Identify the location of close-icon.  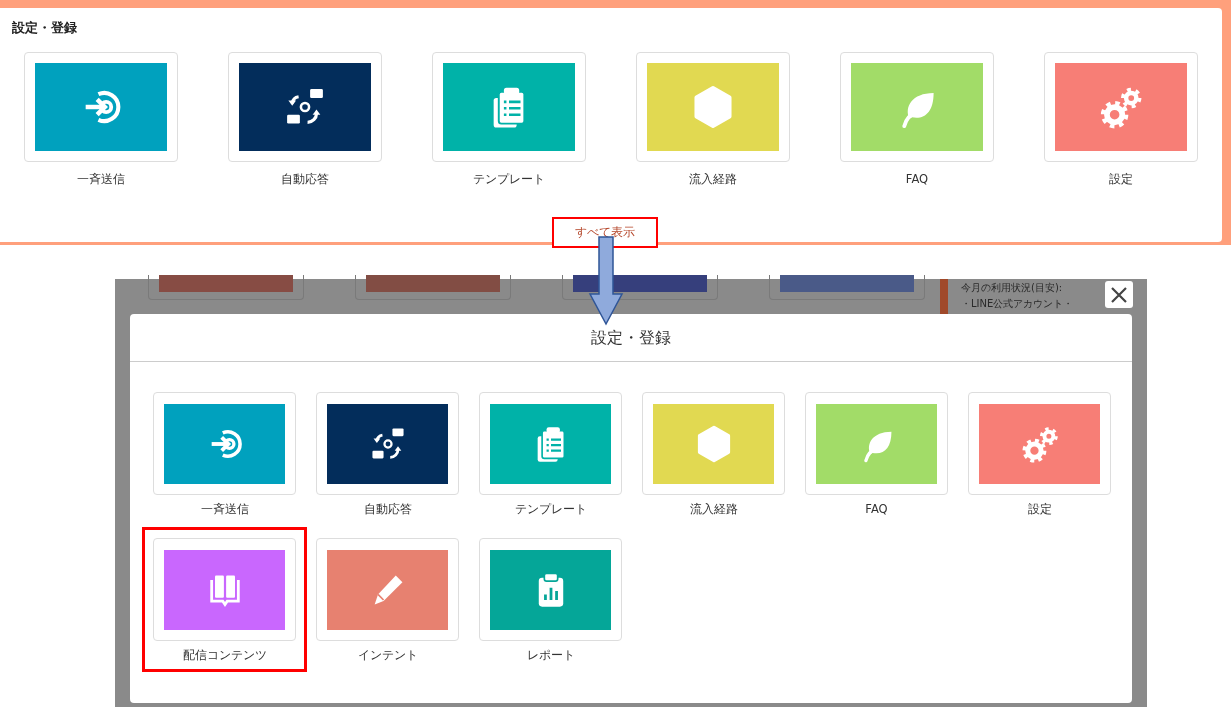
(1119, 294).